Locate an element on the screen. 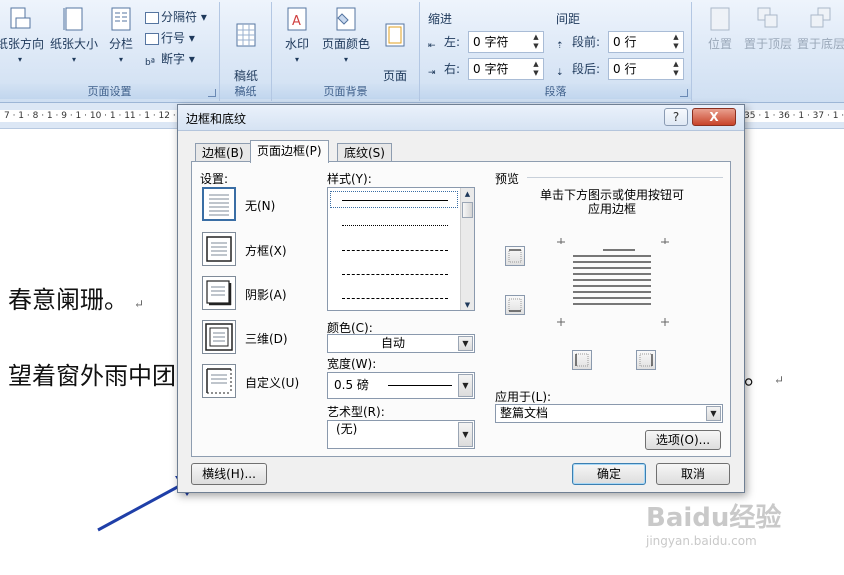  cancel-button: 取消 is located at coordinates (693, 474).